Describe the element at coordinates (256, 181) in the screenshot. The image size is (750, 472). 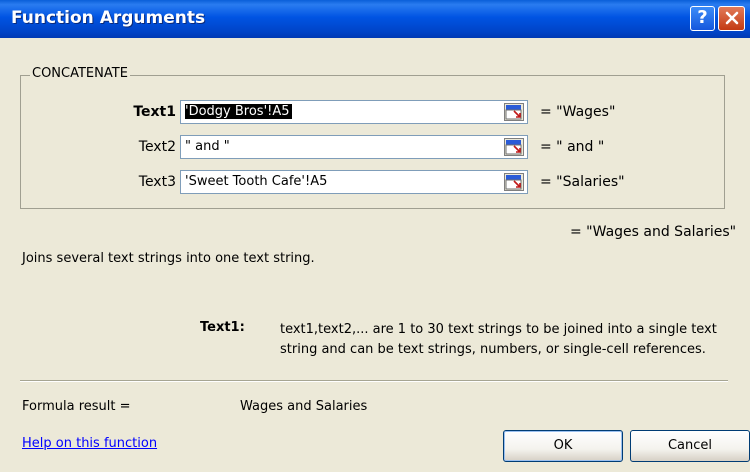
I see `text3-value: 'Sweet Tooth Cafe'!A5` at that location.